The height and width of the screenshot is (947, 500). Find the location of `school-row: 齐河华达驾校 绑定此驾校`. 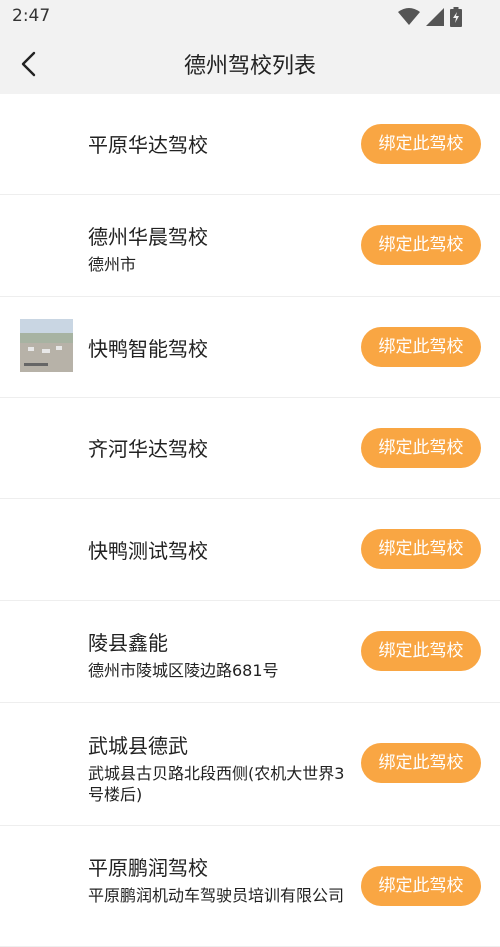

school-row: 齐河华达驾校 绑定此驾校 is located at coordinates (250, 448).